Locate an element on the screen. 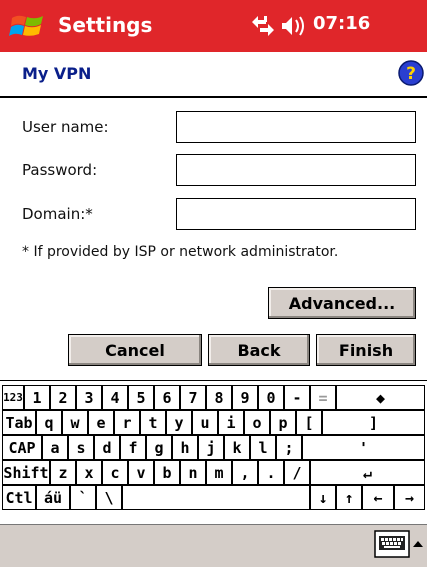 This screenshot has height=567, width=427. key-y: y is located at coordinates (179, 422).